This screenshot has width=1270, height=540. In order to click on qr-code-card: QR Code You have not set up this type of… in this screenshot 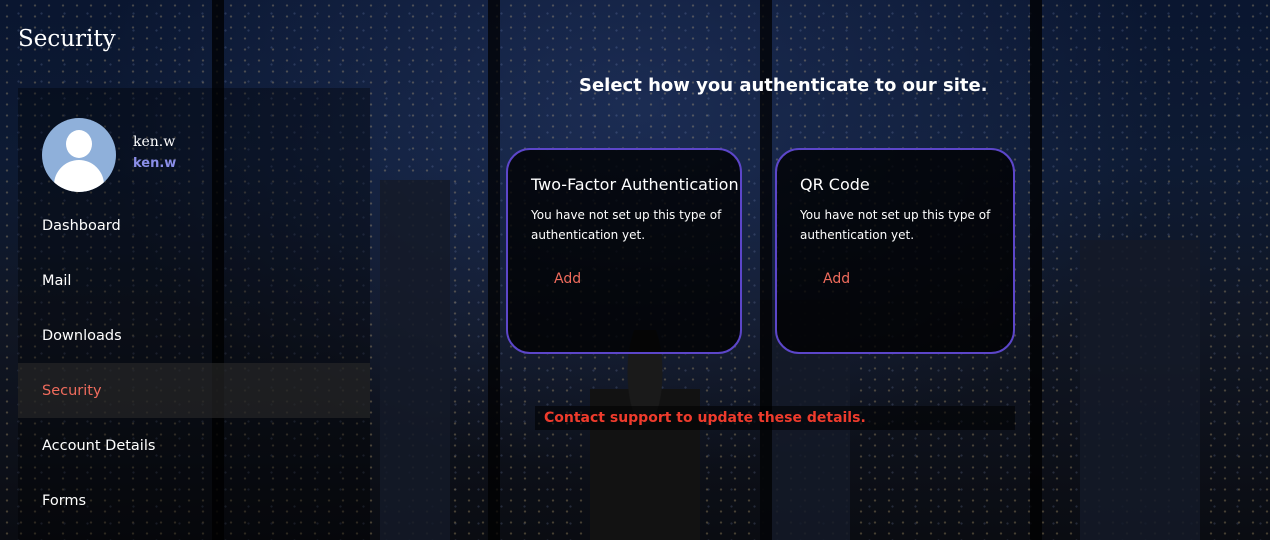, I will do `click(895, 251)`.